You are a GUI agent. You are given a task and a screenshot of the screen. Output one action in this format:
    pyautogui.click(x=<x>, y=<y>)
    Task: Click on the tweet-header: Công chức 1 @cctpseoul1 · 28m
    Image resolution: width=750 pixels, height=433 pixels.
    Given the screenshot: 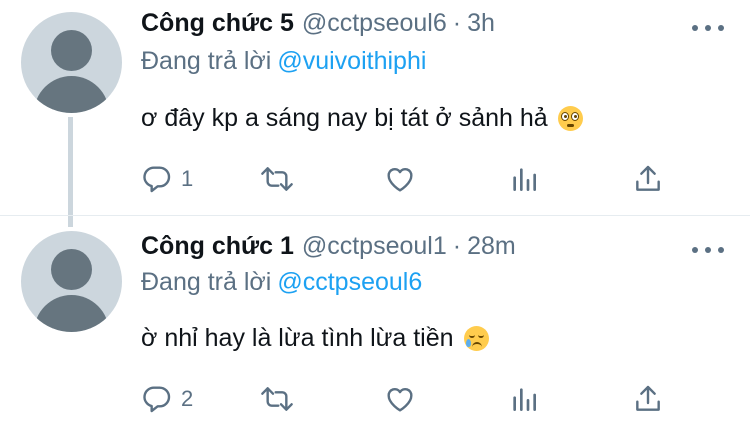 What is the action you would take?
    pyautogui.click(x=328, y=249)
    